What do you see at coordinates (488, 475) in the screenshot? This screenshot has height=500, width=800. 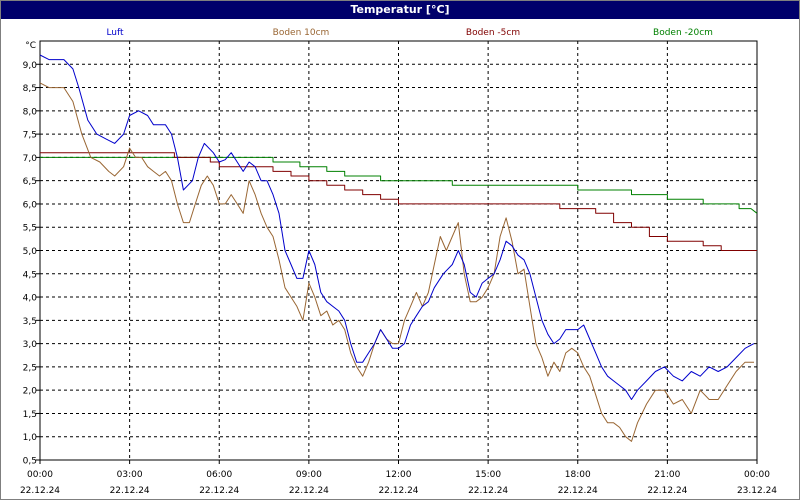 I see `x-tick-time-label: 15:00` at bounding box center [488, 475].